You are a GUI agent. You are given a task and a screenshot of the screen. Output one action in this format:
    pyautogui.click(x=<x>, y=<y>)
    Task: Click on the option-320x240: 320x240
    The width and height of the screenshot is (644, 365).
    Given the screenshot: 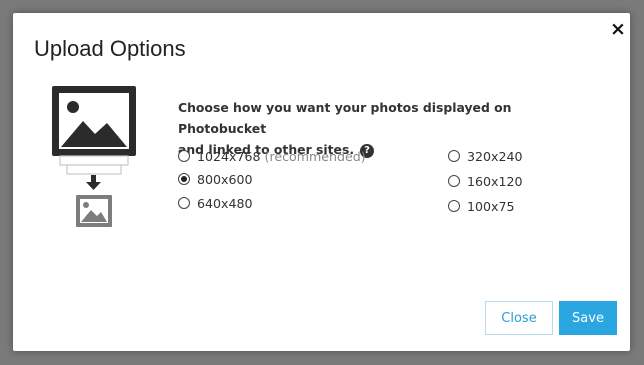 What is the action you would take?
    pyautogui.click(x=485, y=156)
    